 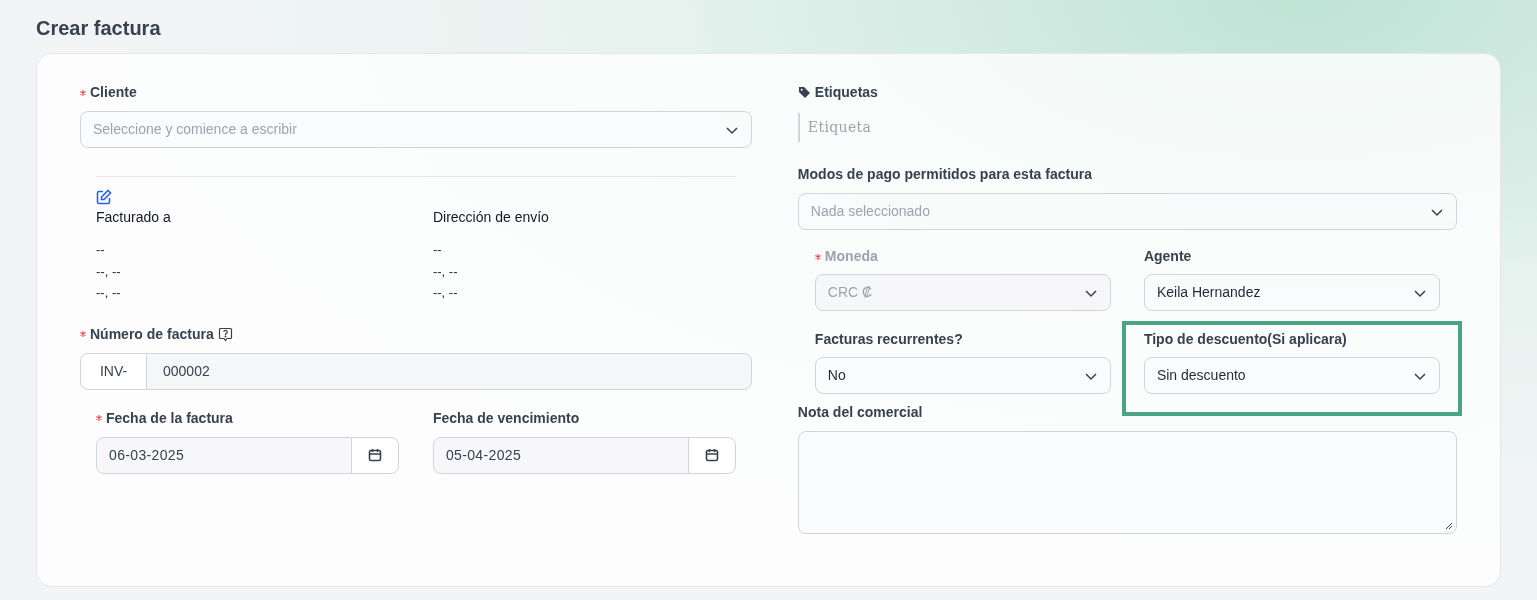 I want to click on field-label: Nota del comercial, so click(x=860, y=412).